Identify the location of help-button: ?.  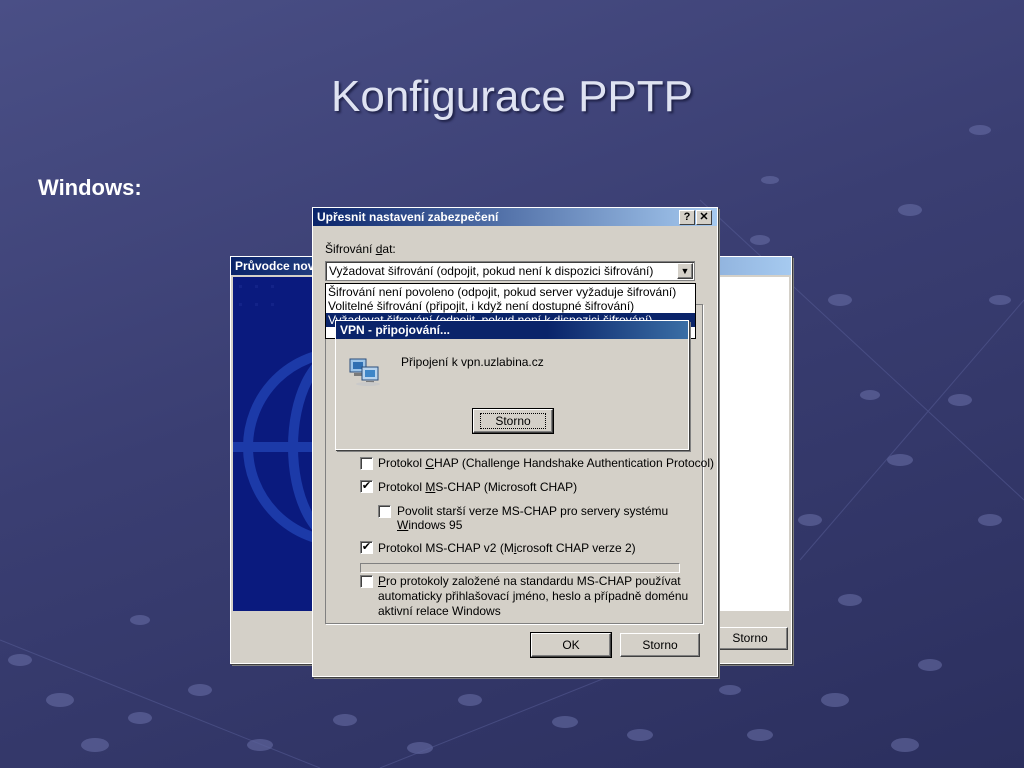
(687, 217).